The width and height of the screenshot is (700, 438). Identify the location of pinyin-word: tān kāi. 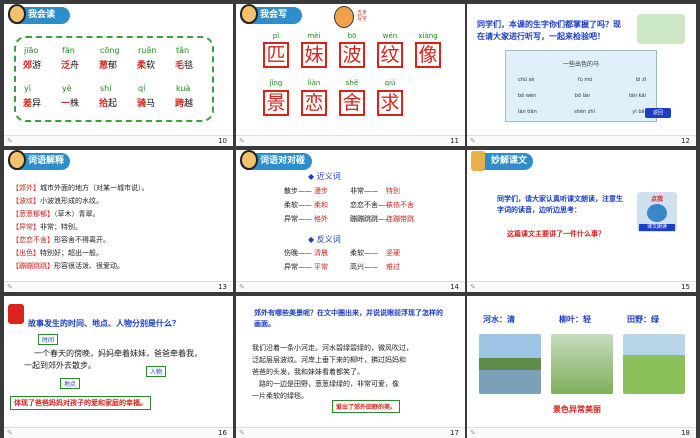
(637, 96).